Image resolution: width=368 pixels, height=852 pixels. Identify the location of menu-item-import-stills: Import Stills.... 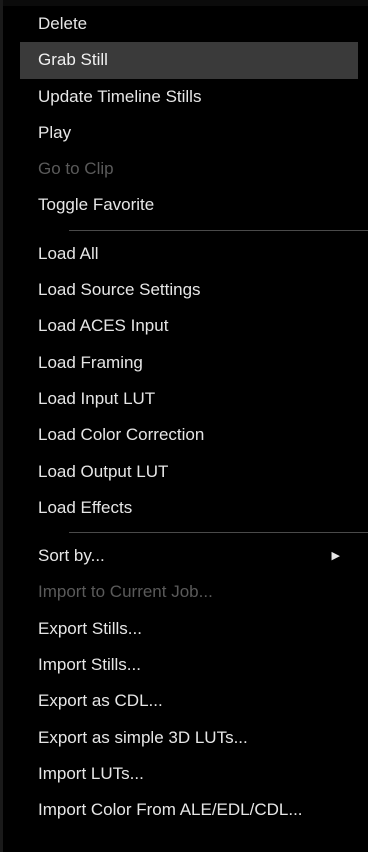
(185, 665).